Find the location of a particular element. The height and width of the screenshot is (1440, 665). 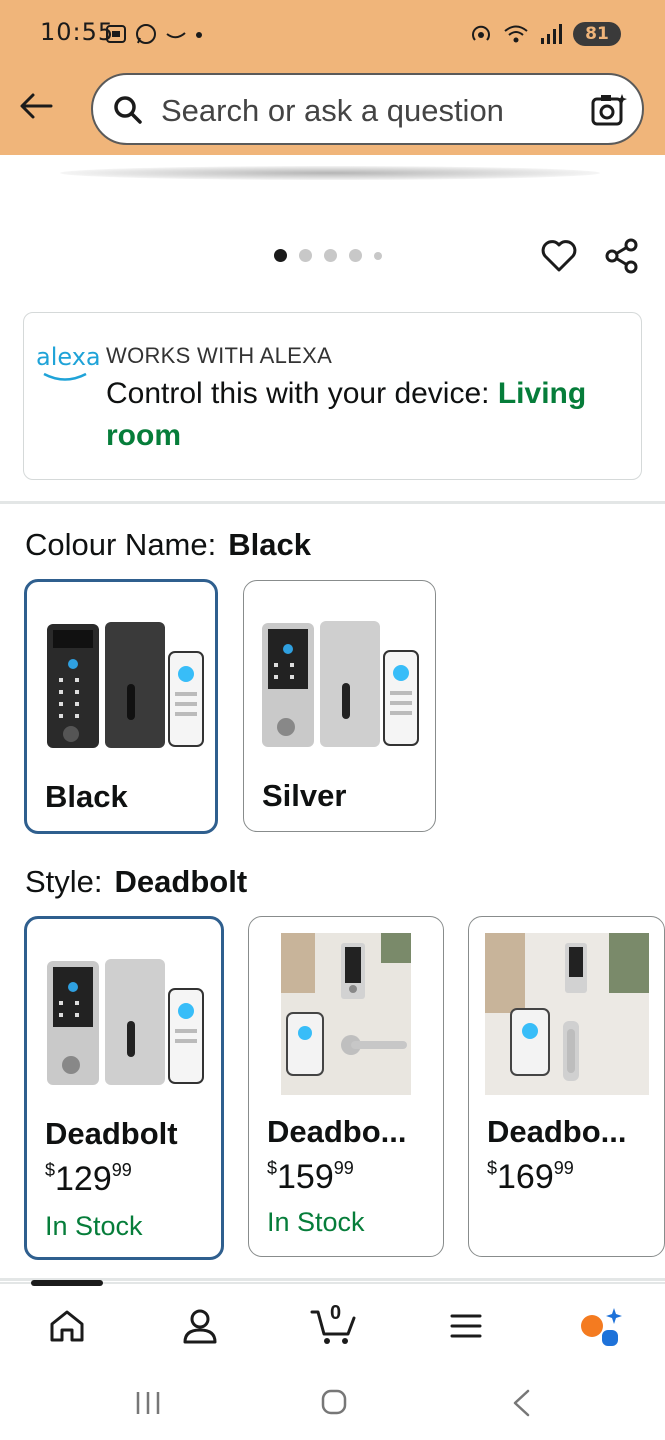

style-option-deadbolt-lever: Deadbo... $15999 In Stock is located at coordinates (346, 1086).